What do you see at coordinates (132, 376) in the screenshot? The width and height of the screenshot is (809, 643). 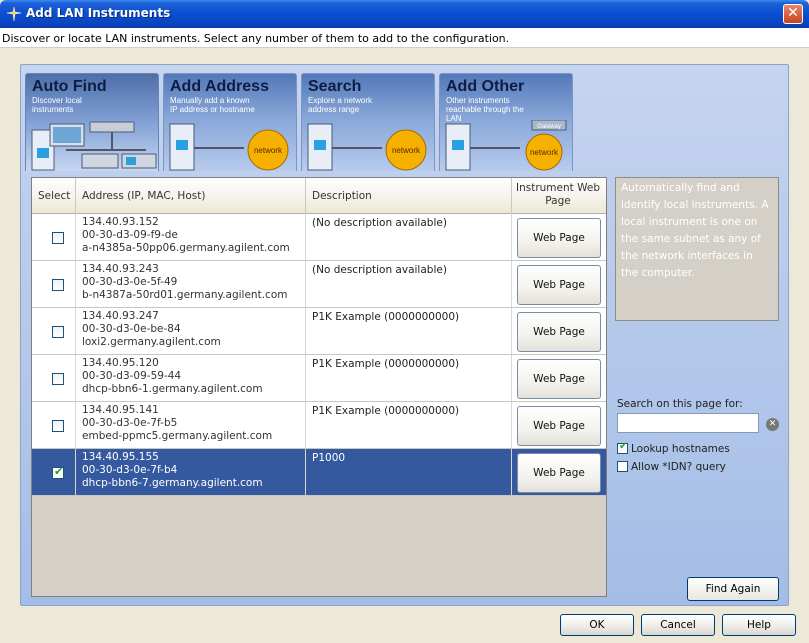 I see `mac-address: 00-30-d3-09-59-44` at bounding box center [132, 376].